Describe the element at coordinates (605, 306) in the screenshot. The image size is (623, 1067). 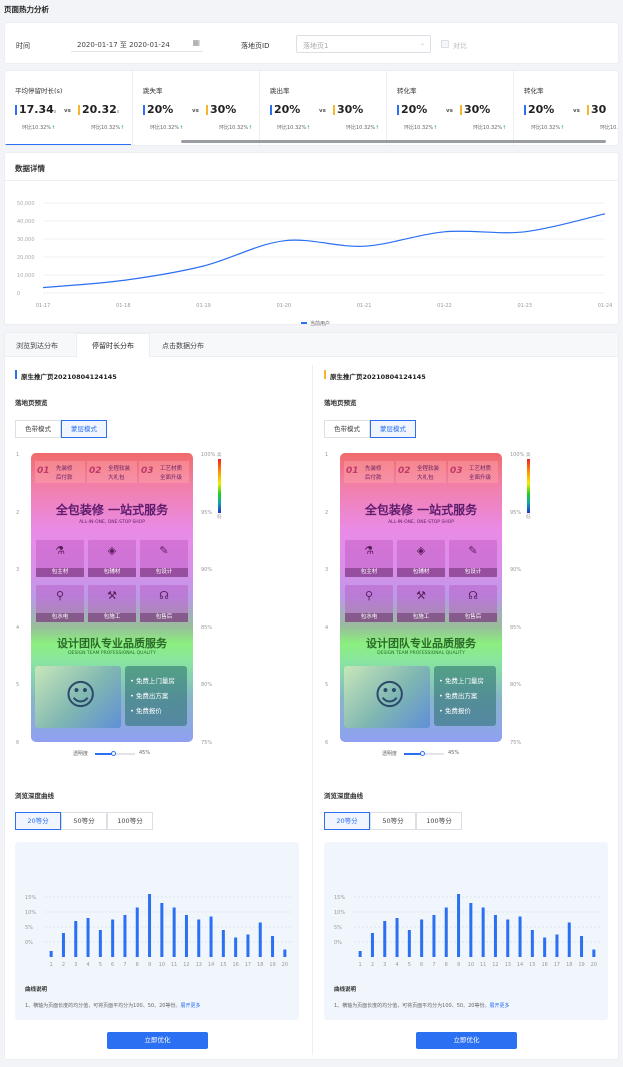
I see `x-tick-label: 01-24` at that location.